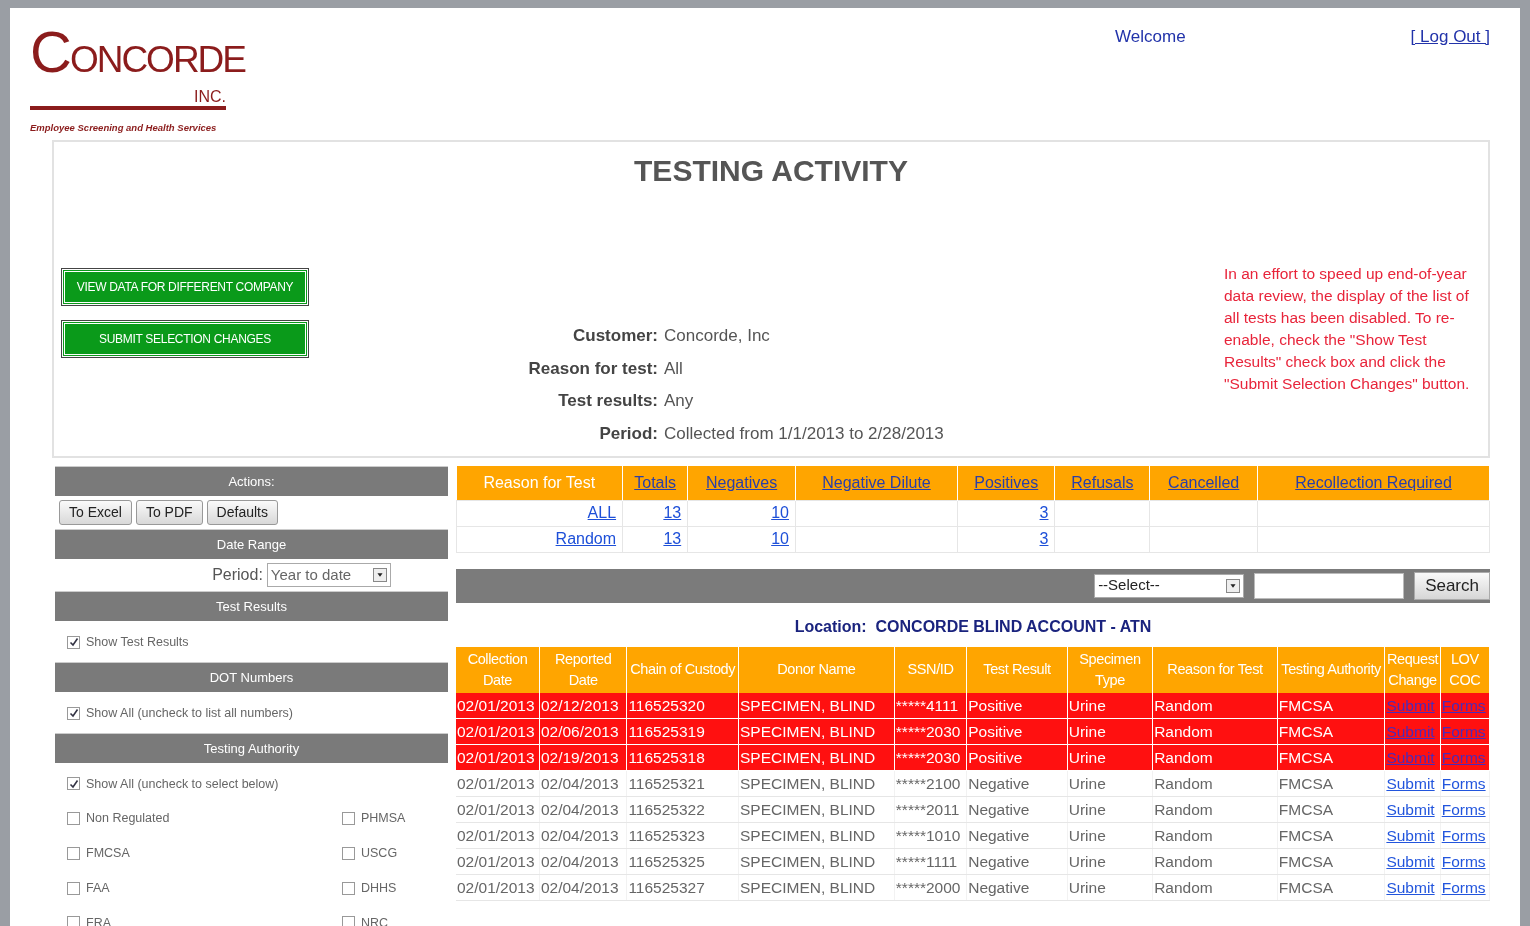 The width and height of the screenshot is (1530, 926). What do you see at coordinates (182, 784) in the screenshot?
I see `checkbox-label: Show All (uncheck to select below)` at bounding box center [182, 784].